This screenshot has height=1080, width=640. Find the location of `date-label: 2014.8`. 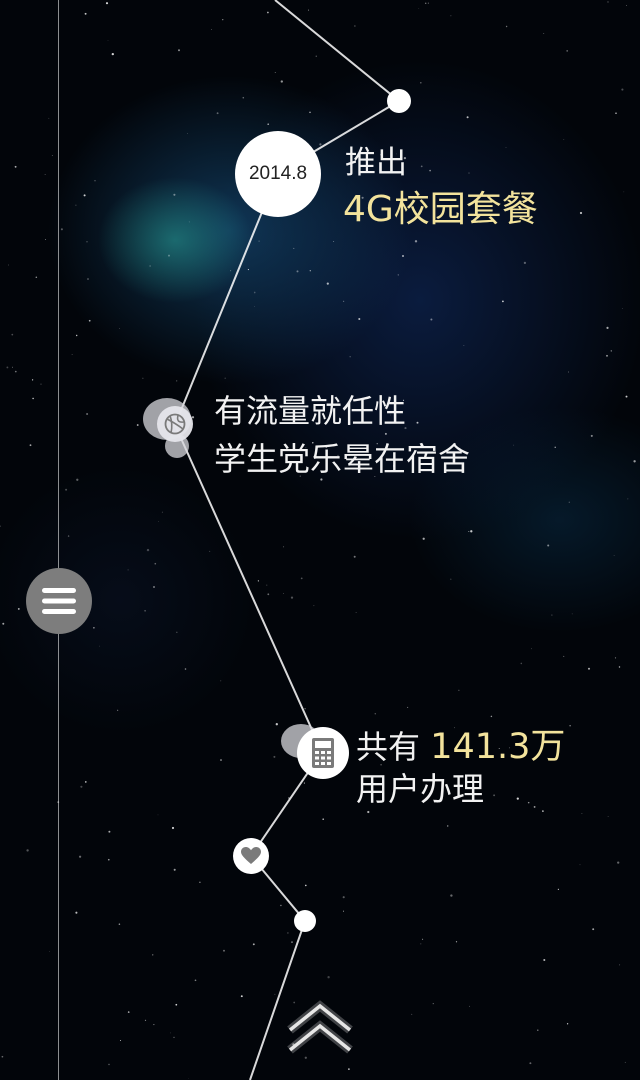

date-label: 2014.8 is located at coordinates (278, 173).